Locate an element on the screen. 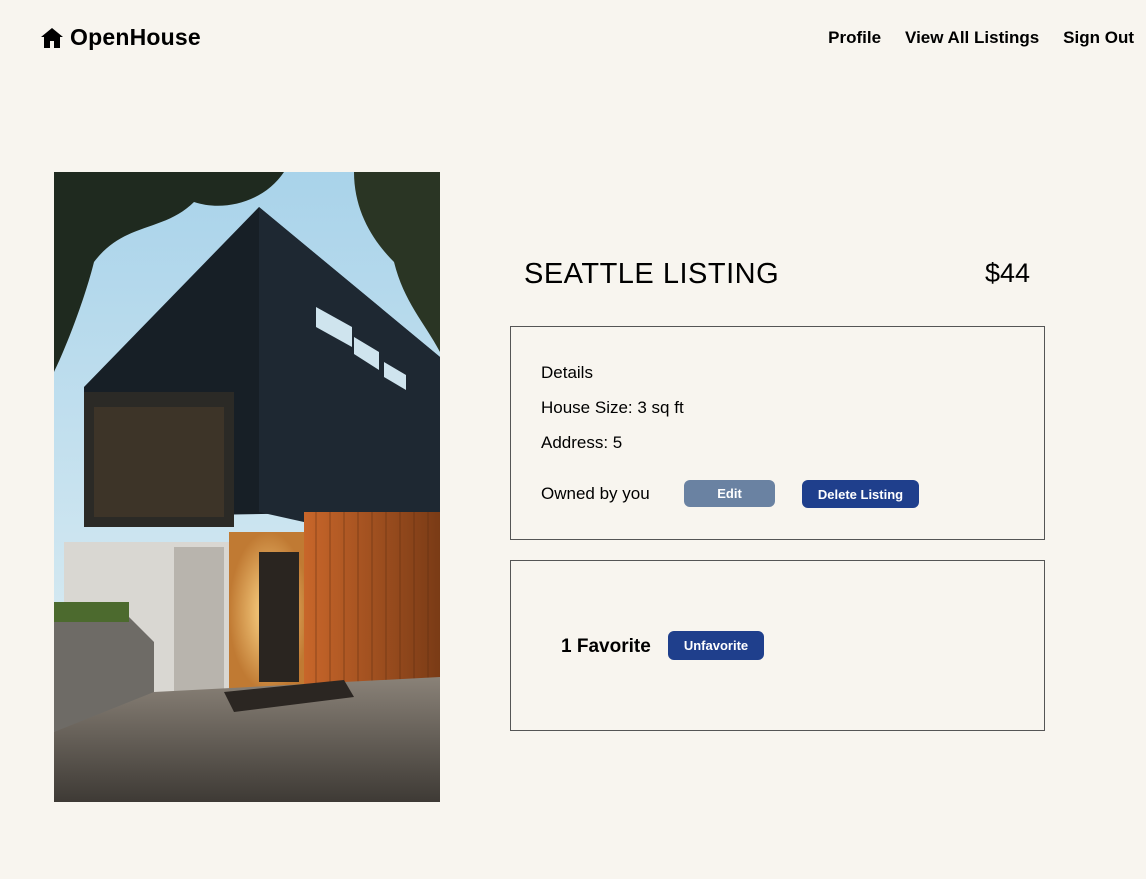 The image size is (1146, 879). delete-listing-button: Delete Listing is located at coordinates (860, 494).